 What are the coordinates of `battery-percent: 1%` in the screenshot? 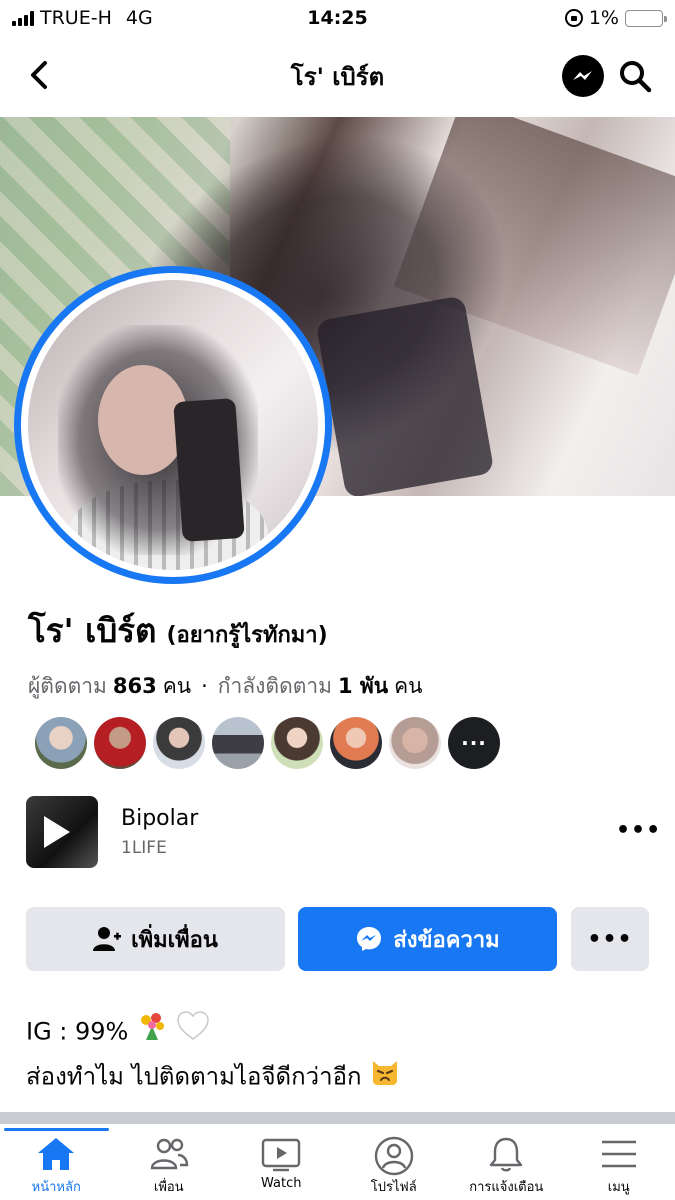 It's located at (603, 18).